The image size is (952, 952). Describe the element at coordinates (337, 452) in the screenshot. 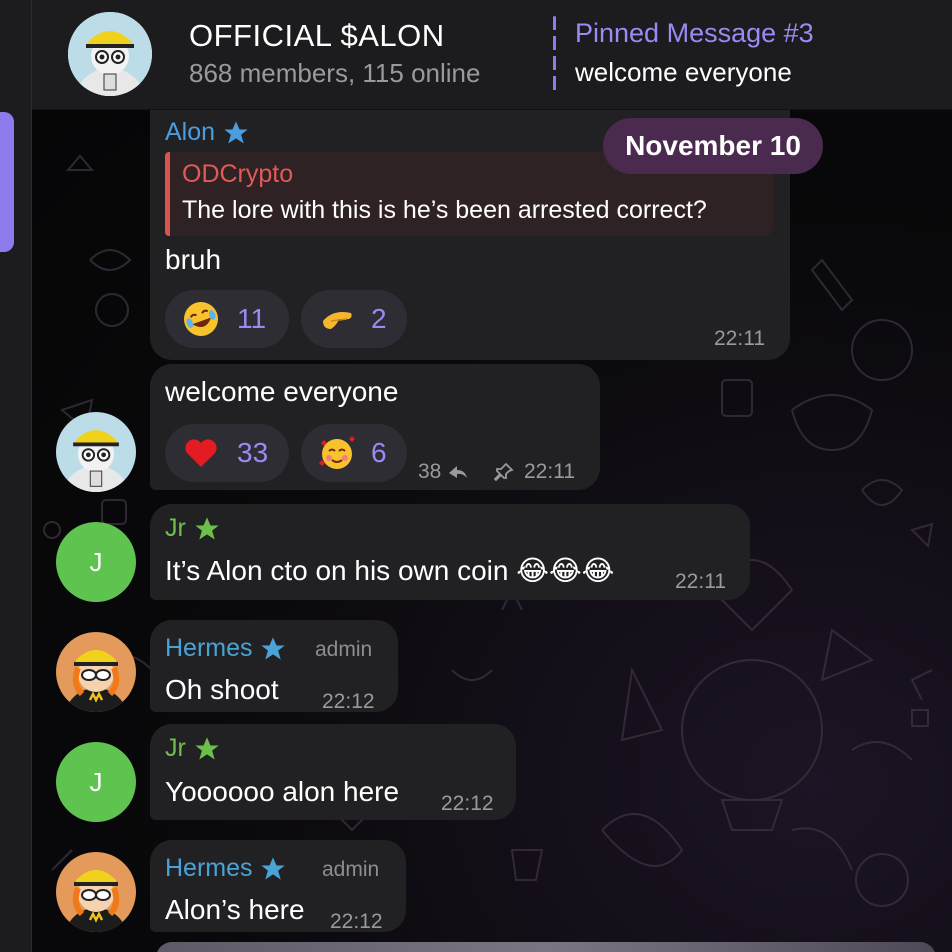

I see `smiling-hearts-emoji-icon` at that location.